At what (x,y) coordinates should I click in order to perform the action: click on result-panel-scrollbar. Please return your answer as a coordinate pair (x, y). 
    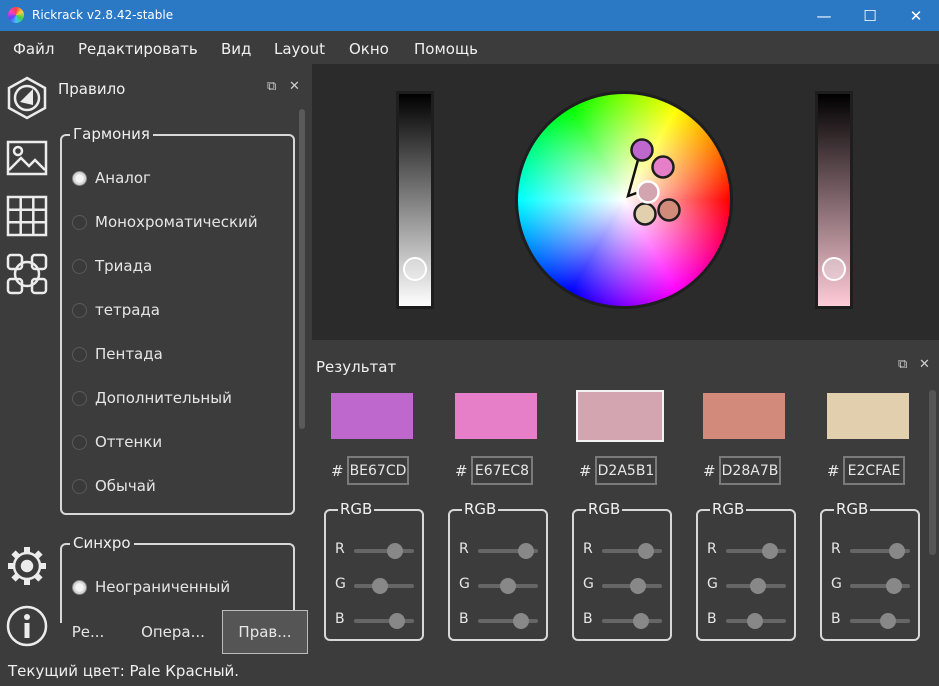
    Looking at the image, I should click on (932, 472).